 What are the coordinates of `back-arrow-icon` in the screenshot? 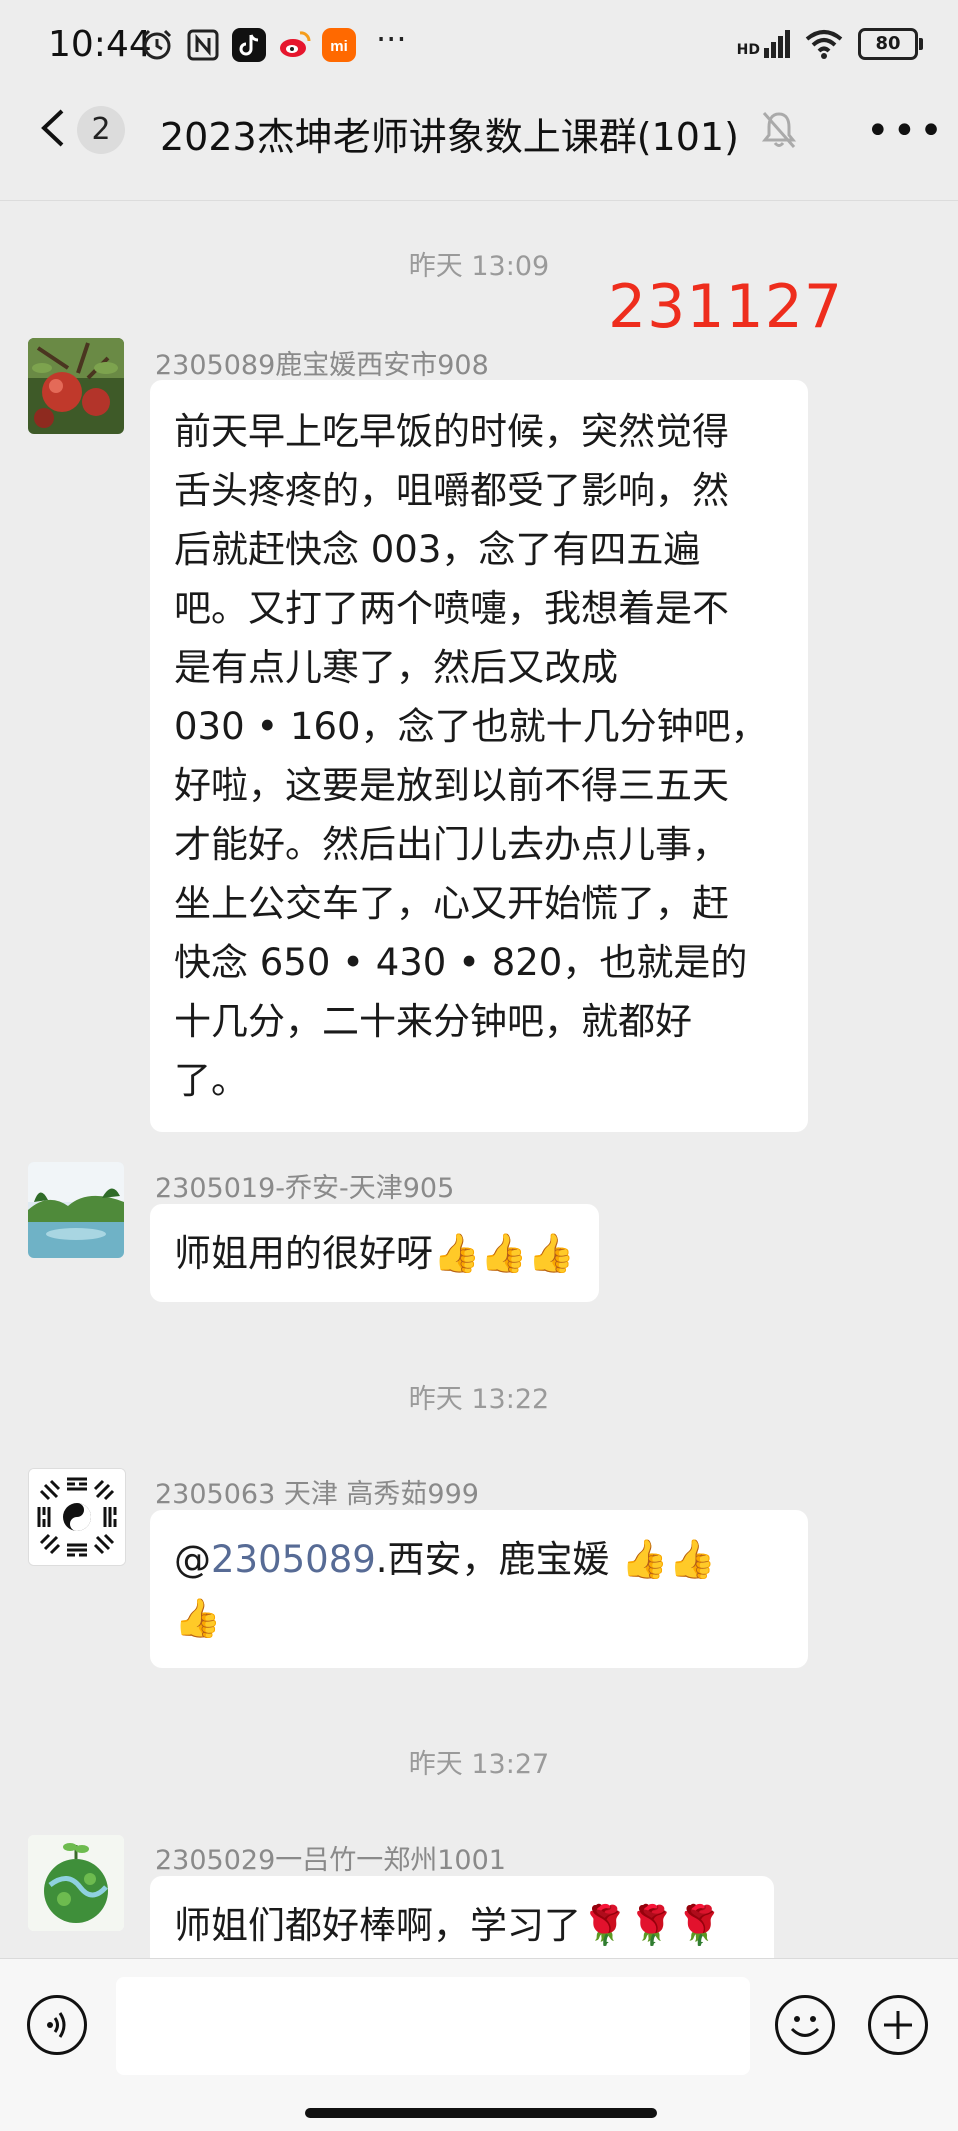 It's located at (54, 128).